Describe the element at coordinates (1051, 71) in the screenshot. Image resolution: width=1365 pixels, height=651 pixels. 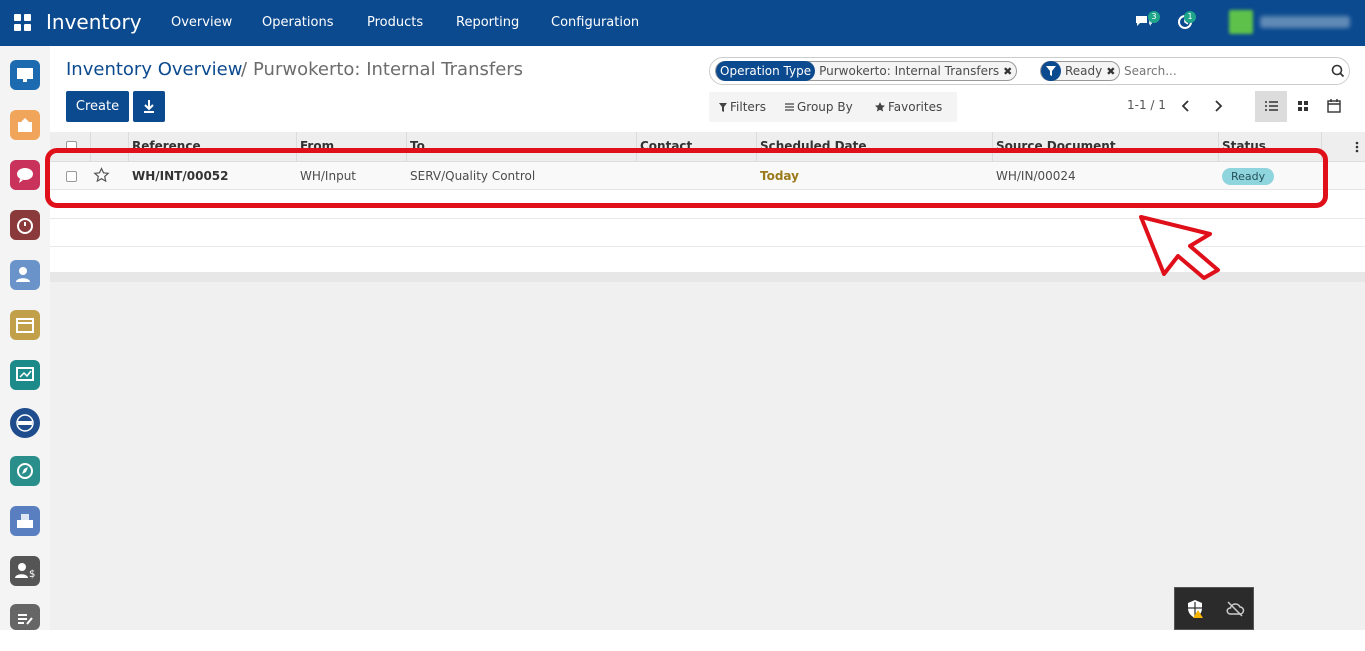
I see `filter-funnel-icon` at that location.